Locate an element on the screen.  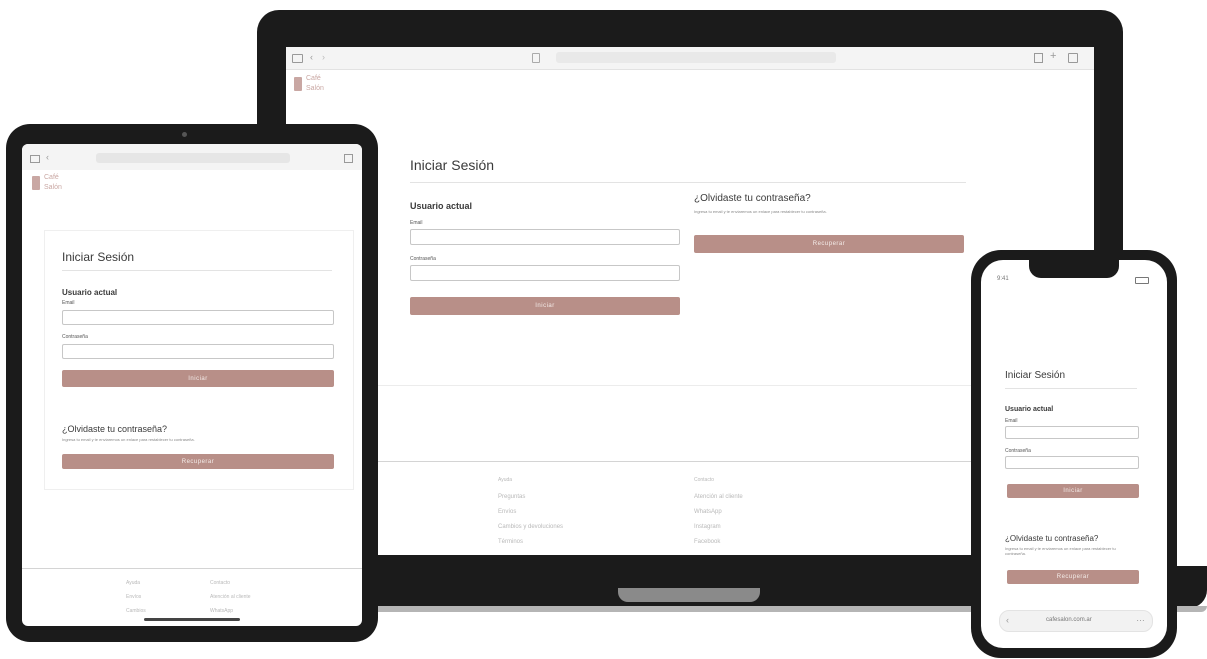
phone-notch is located at coordinates (1074, 269).